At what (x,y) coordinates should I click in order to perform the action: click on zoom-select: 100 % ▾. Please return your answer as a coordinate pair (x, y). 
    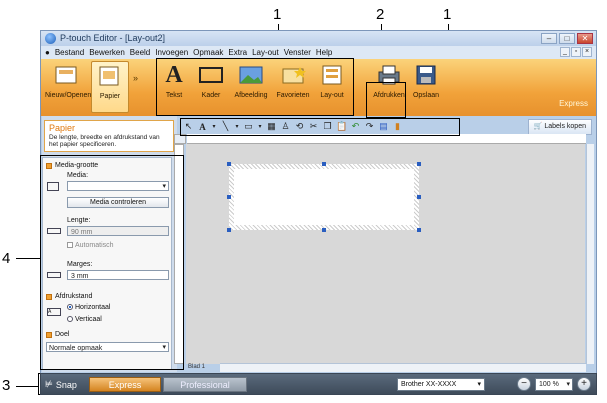
    Looking at the image, I should click on (554, 384).